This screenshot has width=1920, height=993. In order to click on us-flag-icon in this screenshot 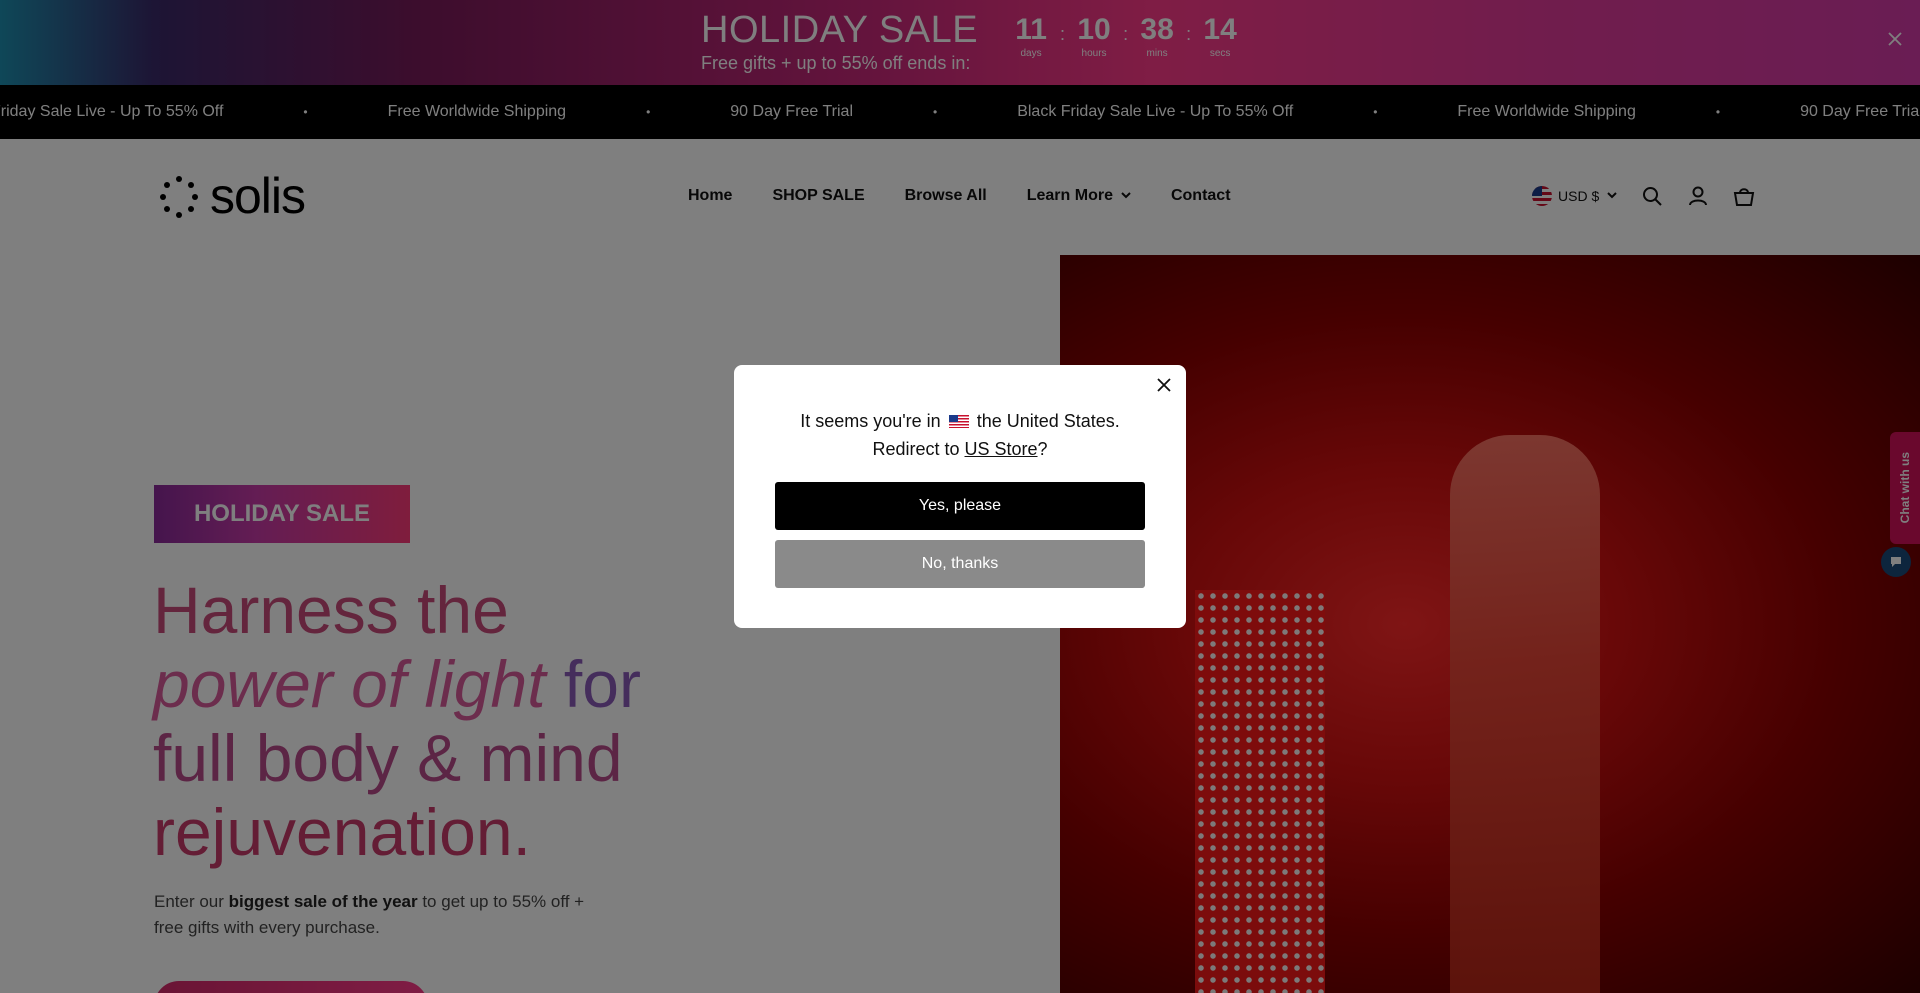, I will do `click(958, 421)`.